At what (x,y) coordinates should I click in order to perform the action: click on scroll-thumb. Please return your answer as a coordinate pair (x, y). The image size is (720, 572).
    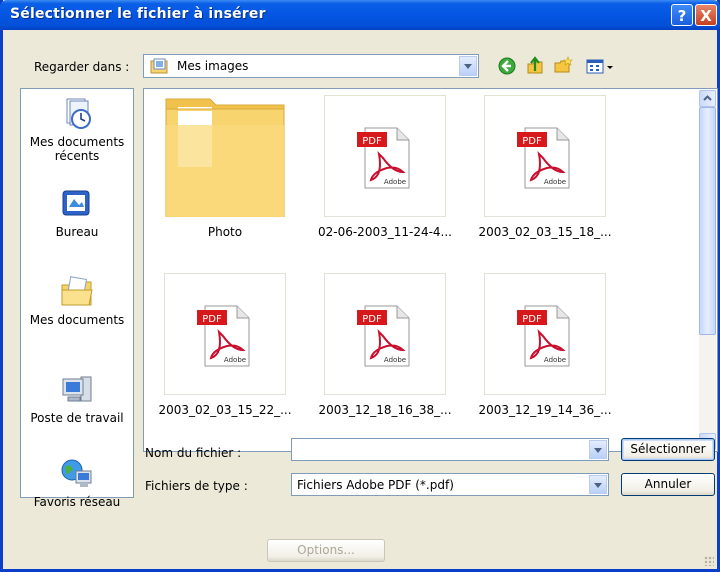
    Looking at the image, I should click on (707, 221).